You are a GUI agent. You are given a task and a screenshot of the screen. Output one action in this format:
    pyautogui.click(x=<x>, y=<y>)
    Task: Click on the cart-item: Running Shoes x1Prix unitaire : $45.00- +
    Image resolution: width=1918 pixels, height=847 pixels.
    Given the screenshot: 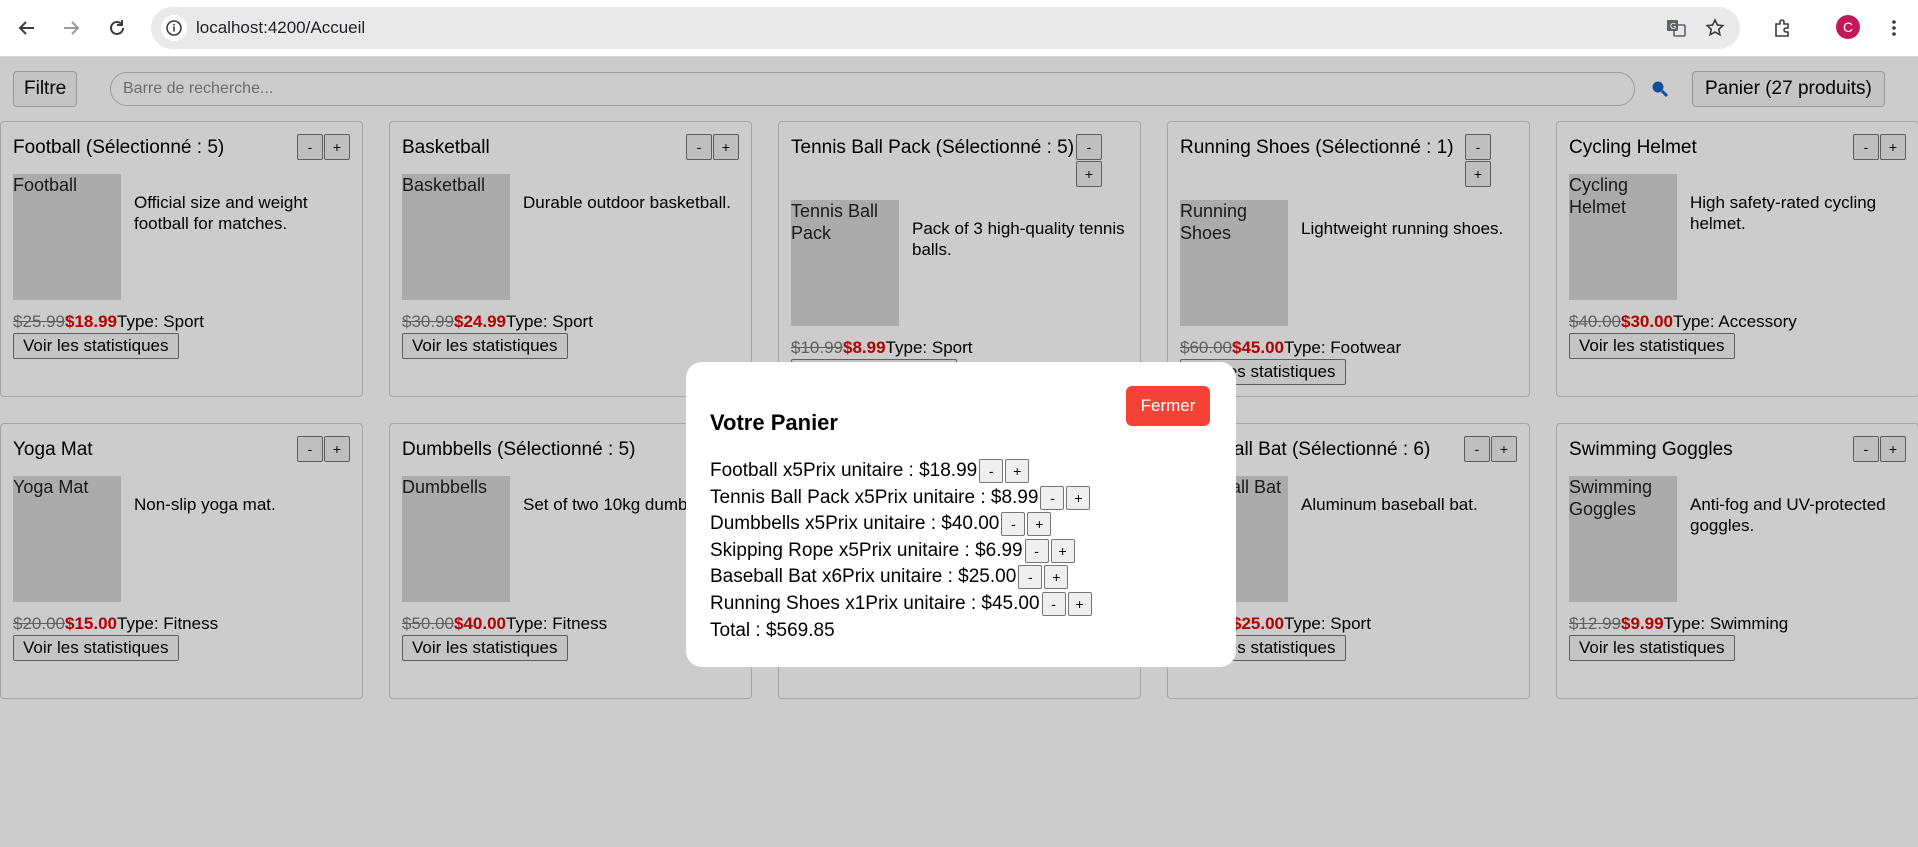 What is the action you would take?
    pyautogui.click(x=901, y=604)
    